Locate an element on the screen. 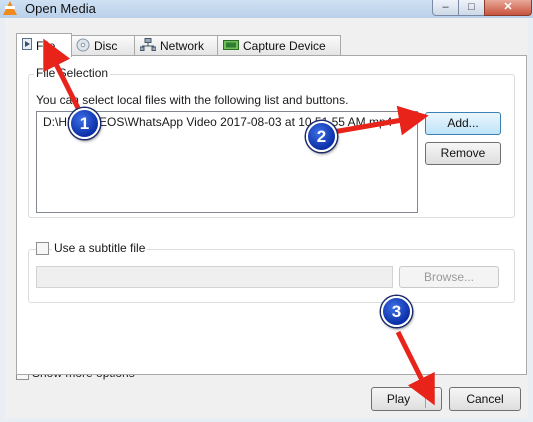  step-badge-1: 1 is located at coordinates (84, 123).